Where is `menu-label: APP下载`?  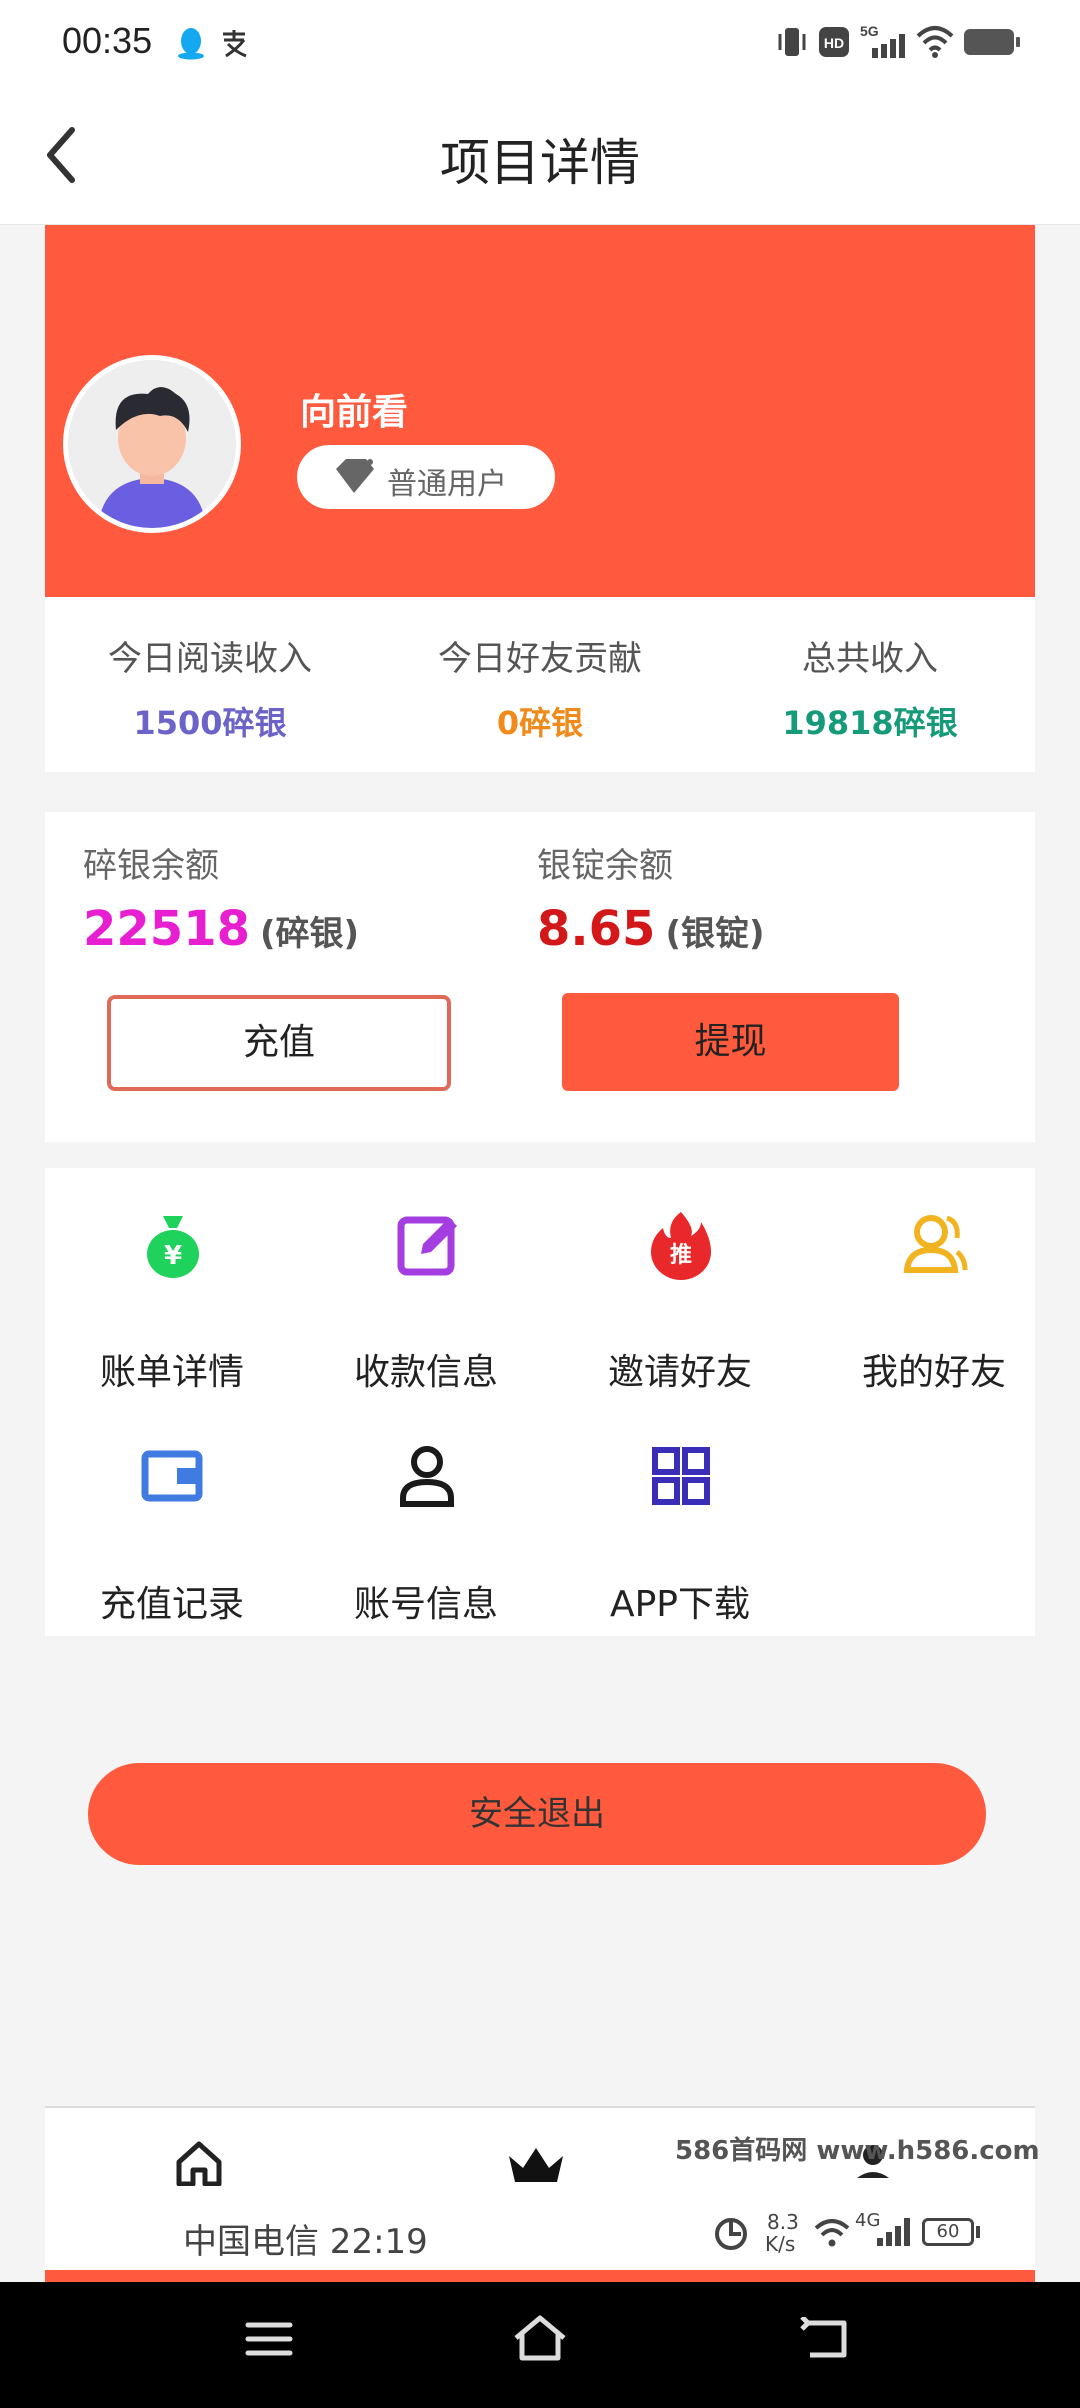 menu-label: APP下载 is located at coordinates (680, 1604).